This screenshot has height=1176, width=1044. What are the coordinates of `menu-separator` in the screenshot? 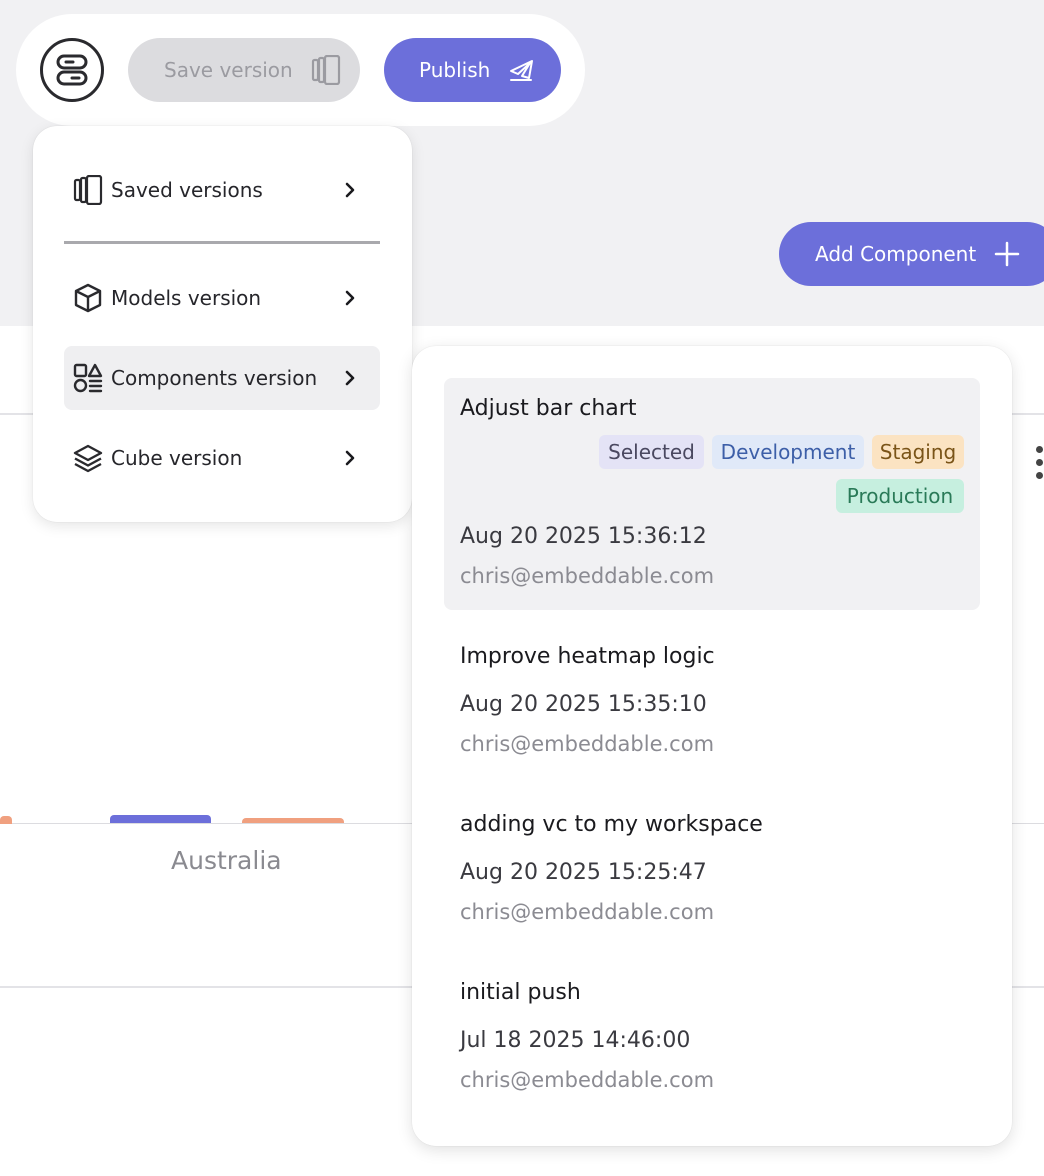 It's located at (222, 242).